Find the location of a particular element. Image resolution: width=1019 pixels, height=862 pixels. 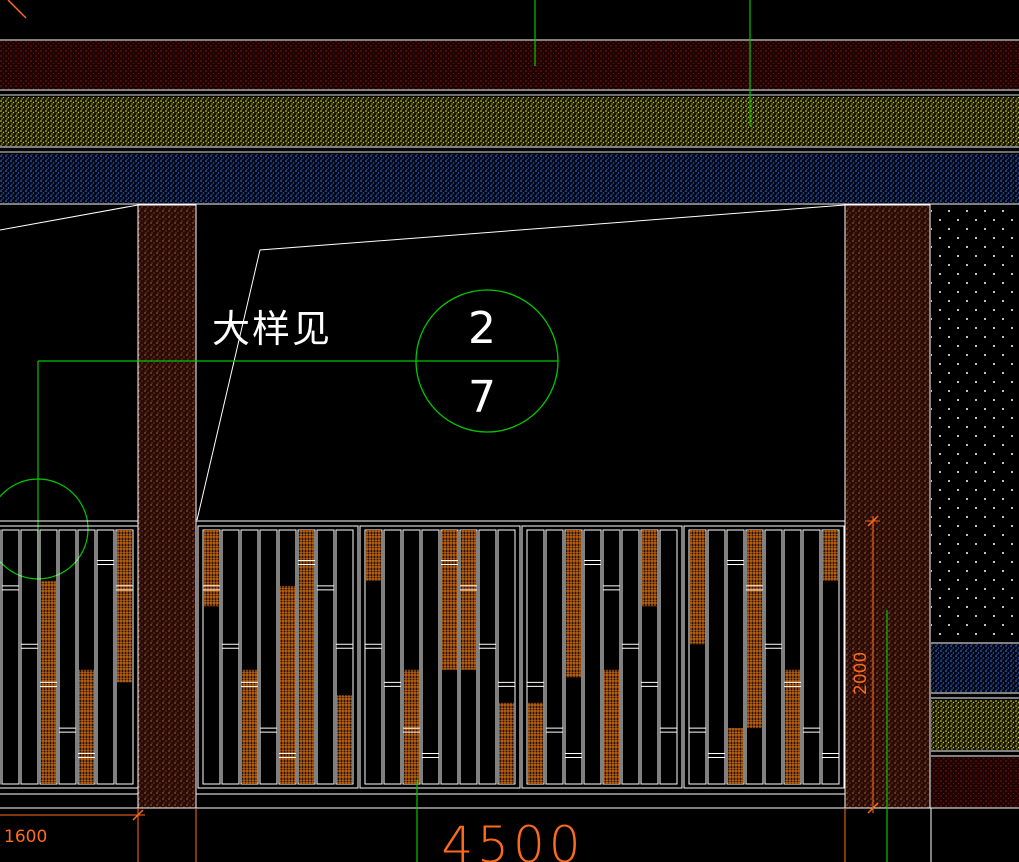

sheet-number: 7 is located at coordinates (482, 397).